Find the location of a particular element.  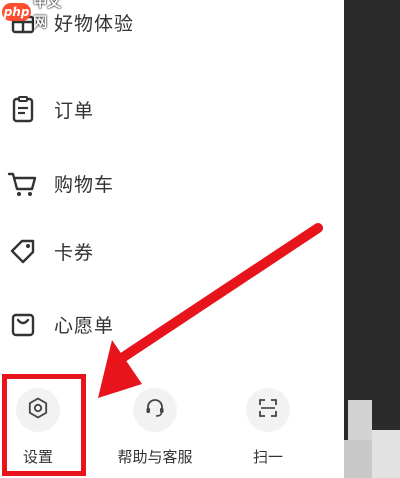

annotation-highlight-box is located at coordinates (44, 425).